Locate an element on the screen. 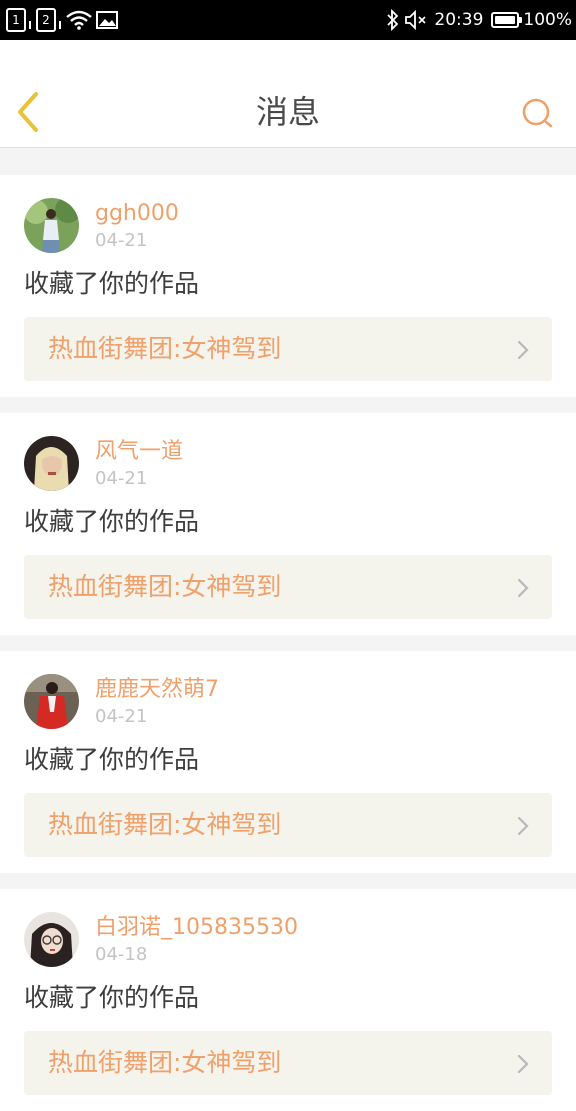 Image resolution: width=576 pixels, height=1111 pixels. username: ggh000 is located at coordinates (137, 214).